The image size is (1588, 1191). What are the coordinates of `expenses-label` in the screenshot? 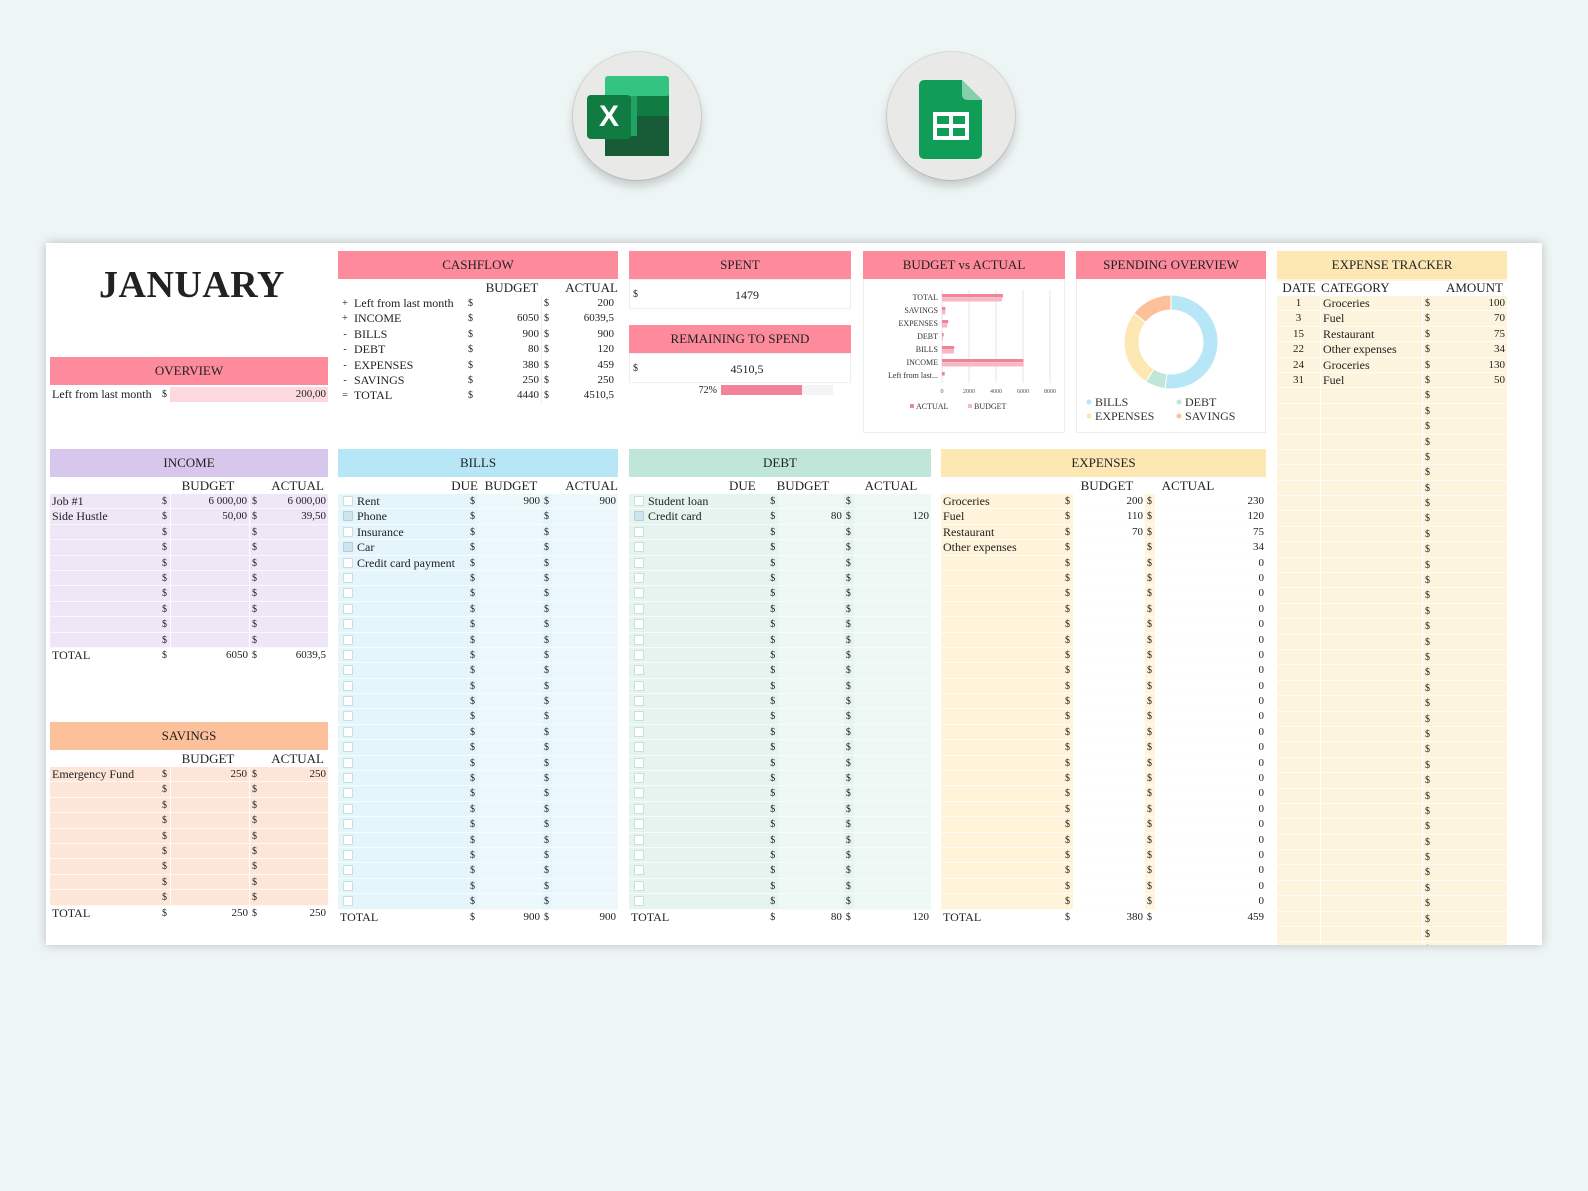 It's located at (1002, 701).